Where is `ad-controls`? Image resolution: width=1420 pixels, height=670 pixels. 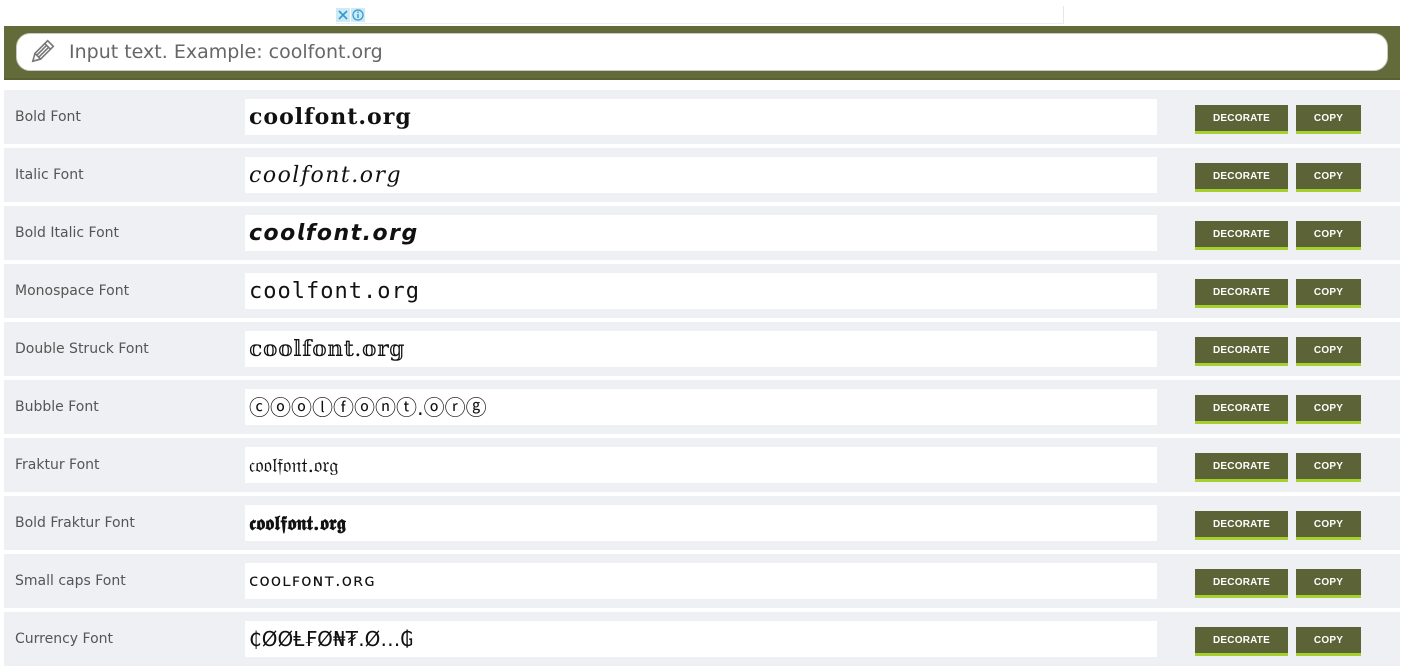 ad-controls is located at coordinates (350, 15).